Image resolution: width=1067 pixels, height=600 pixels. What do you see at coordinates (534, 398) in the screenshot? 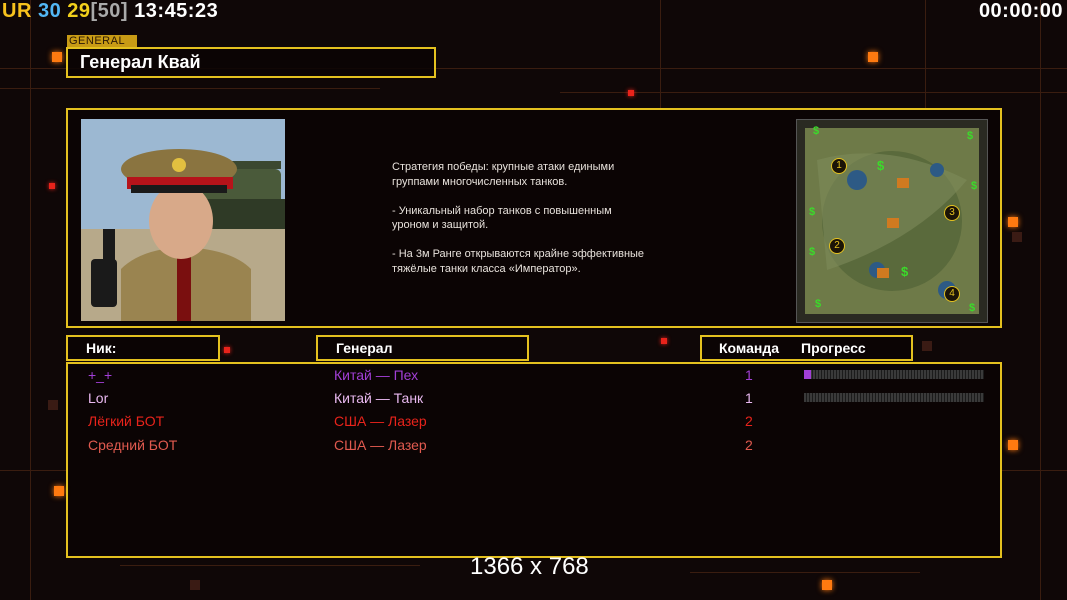
I see `player-row: Lor Китай — Танк 1` at bounding box center [534, 398].